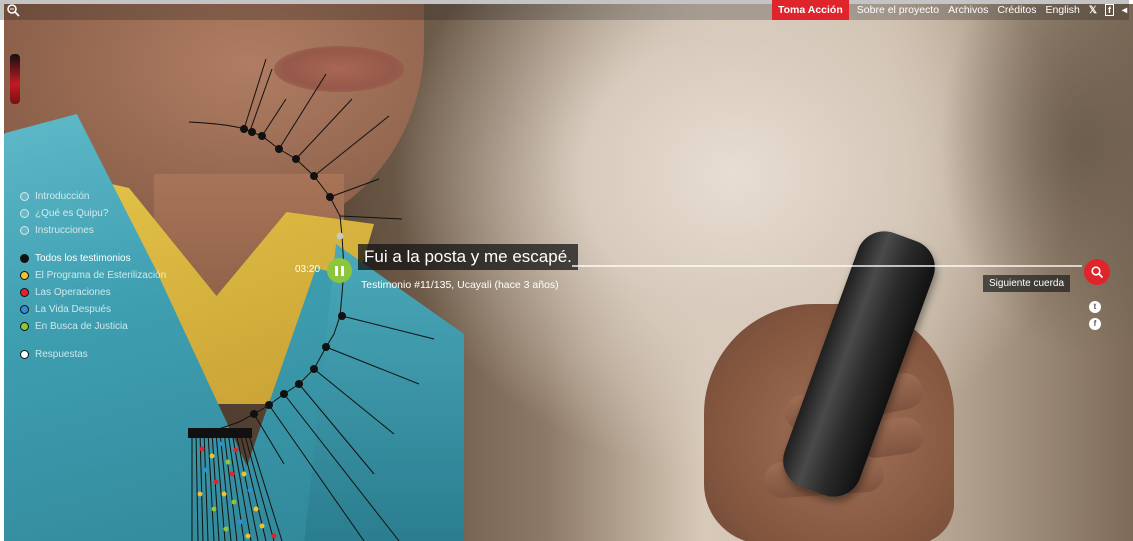 The height and width of the screenshot is (541, 1133). I want to click on twitter-icon: 𝕏, so click(1093, 10).